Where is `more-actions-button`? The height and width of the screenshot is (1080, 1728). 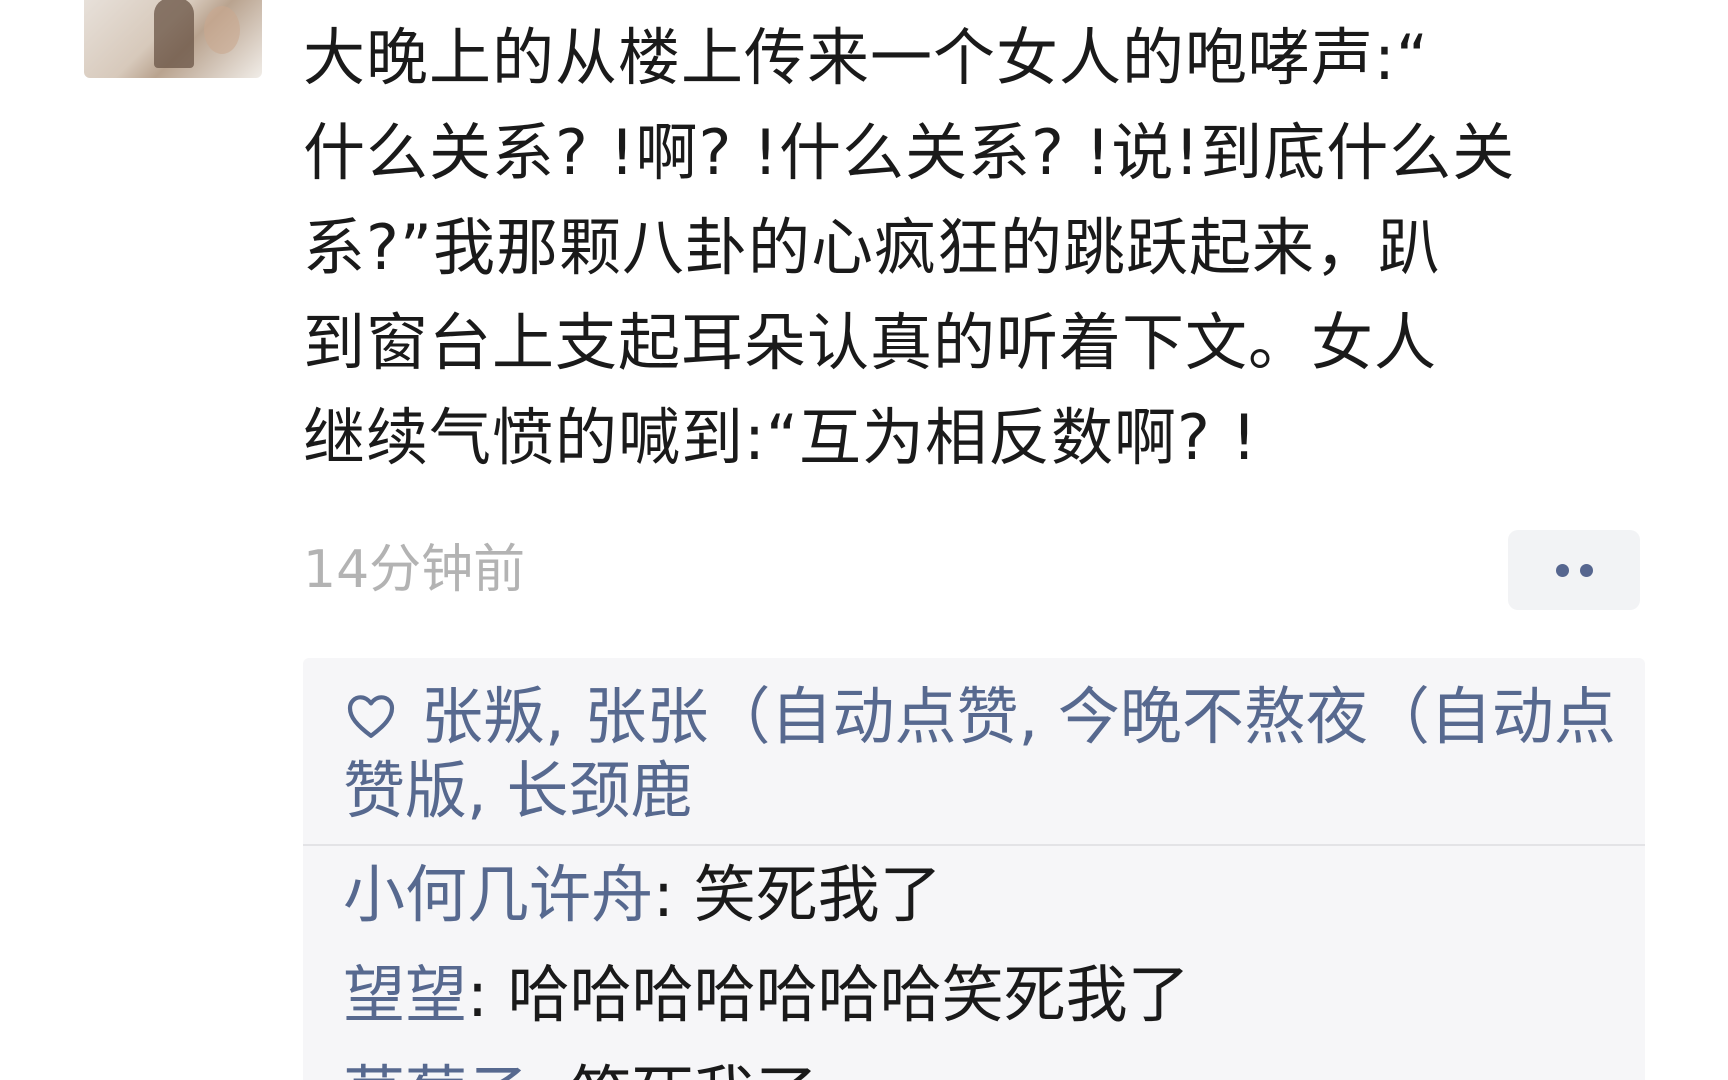 more-actions-button is located at coordinates (1574, 570).